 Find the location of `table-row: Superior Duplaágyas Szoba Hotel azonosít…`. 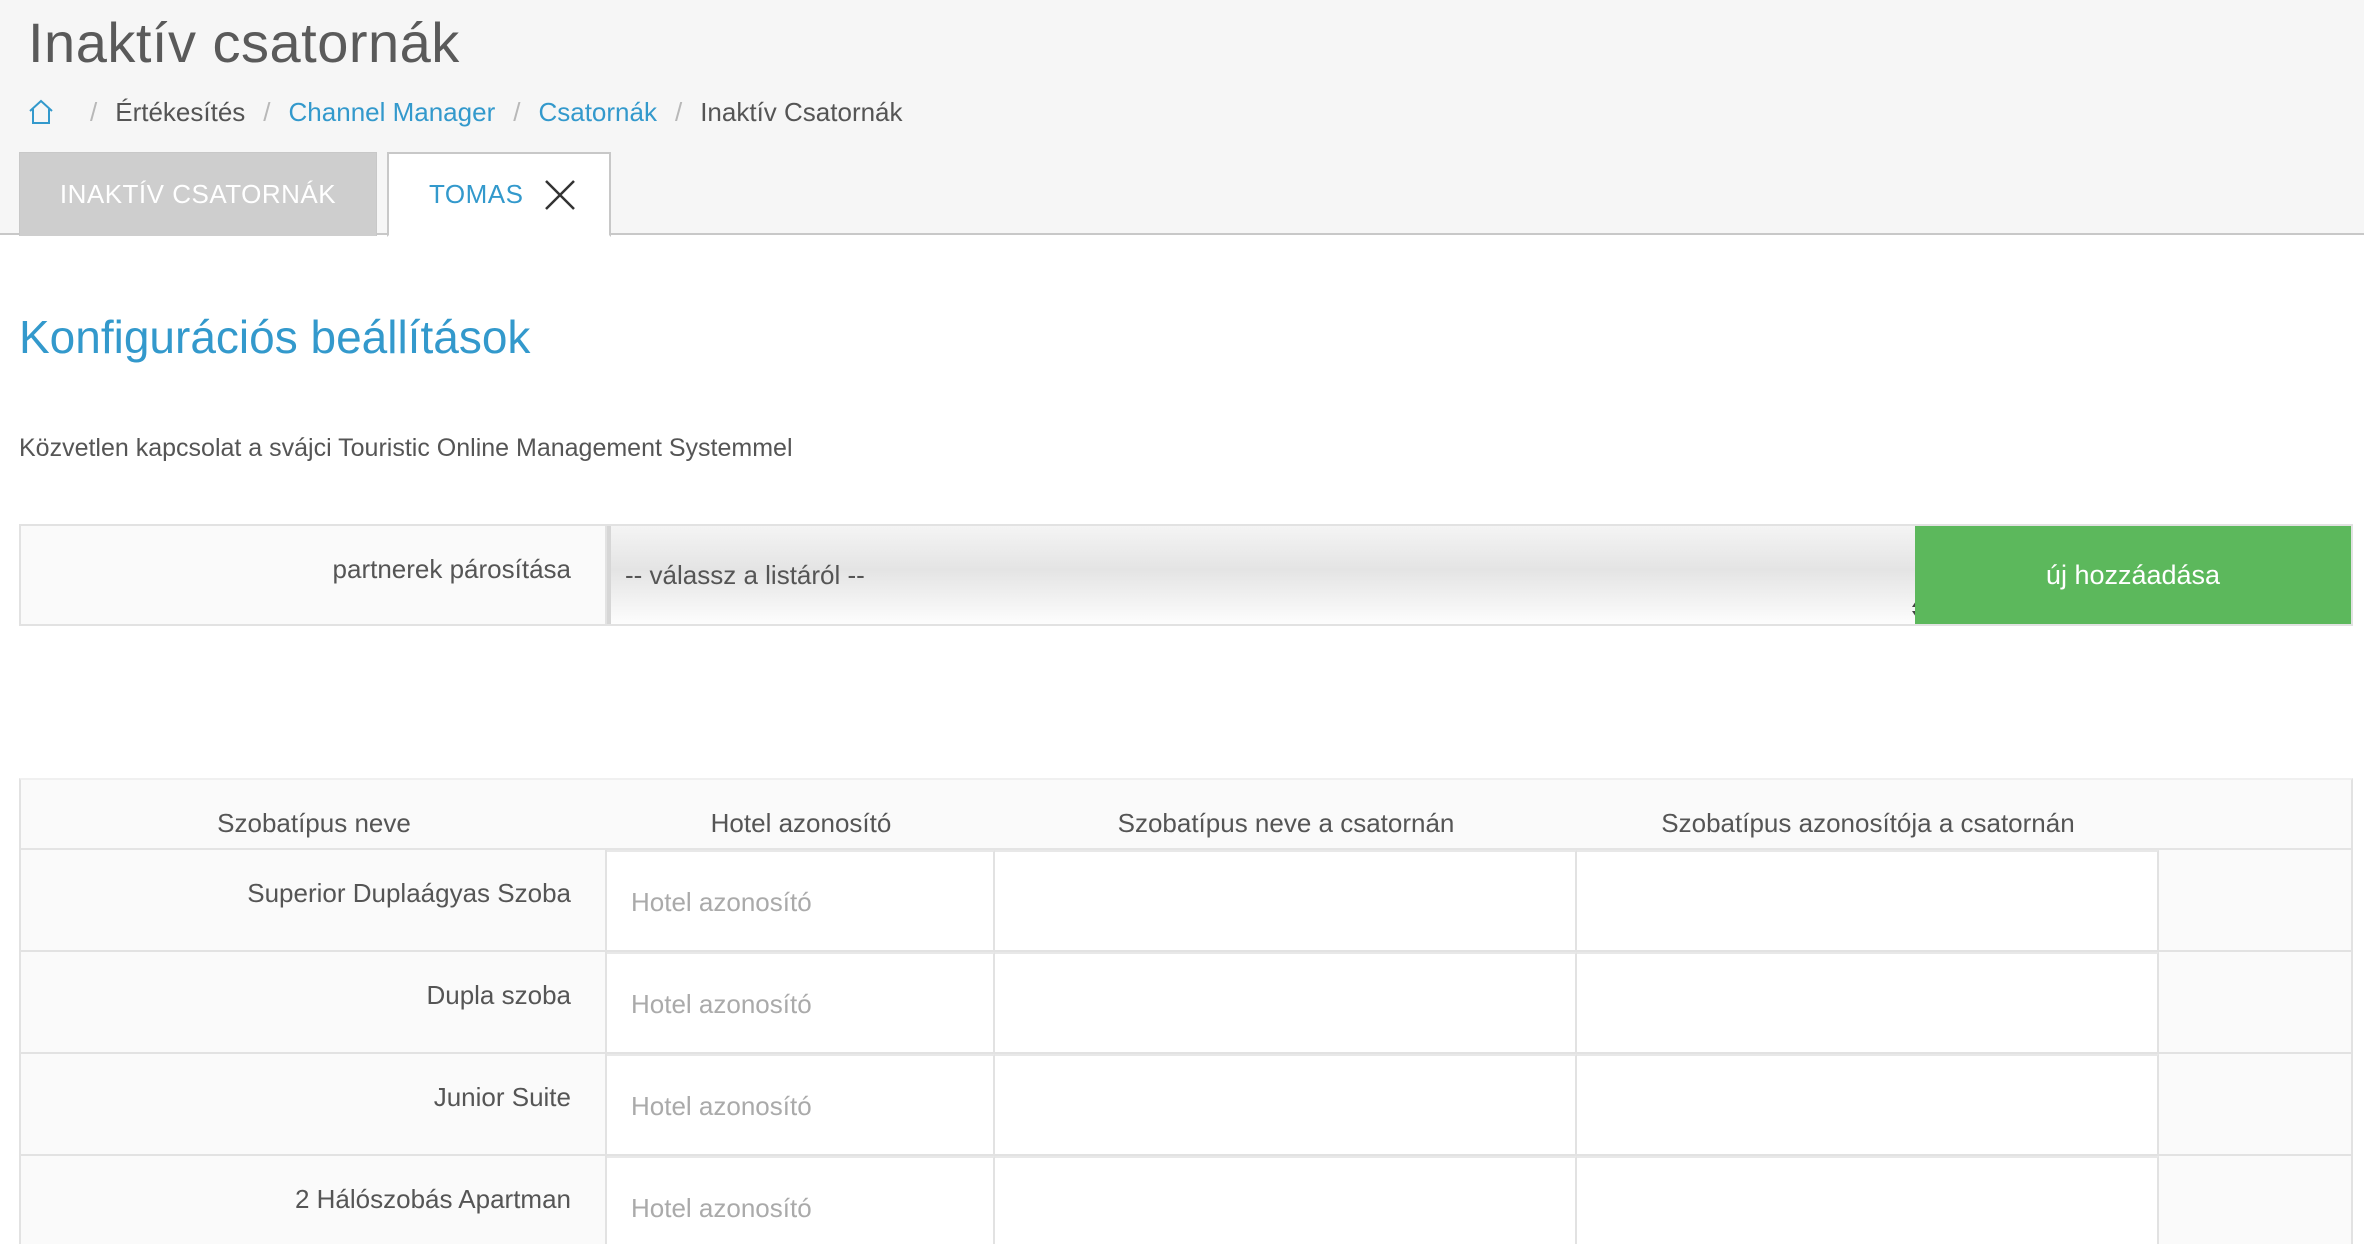

table-row: Superior Duplaágyas Szoba Hotel azonosít… is located at coordinates (1186, 901).